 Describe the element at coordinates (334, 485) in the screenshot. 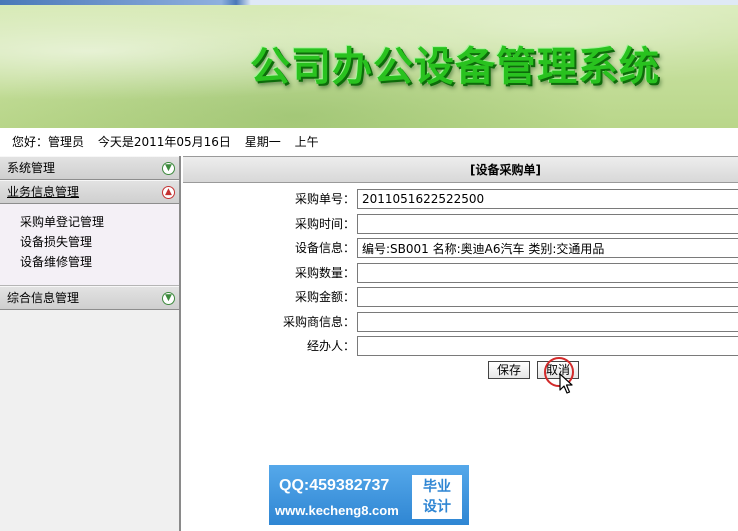

I see `watermark-qq: QQ:459382737` at that location.